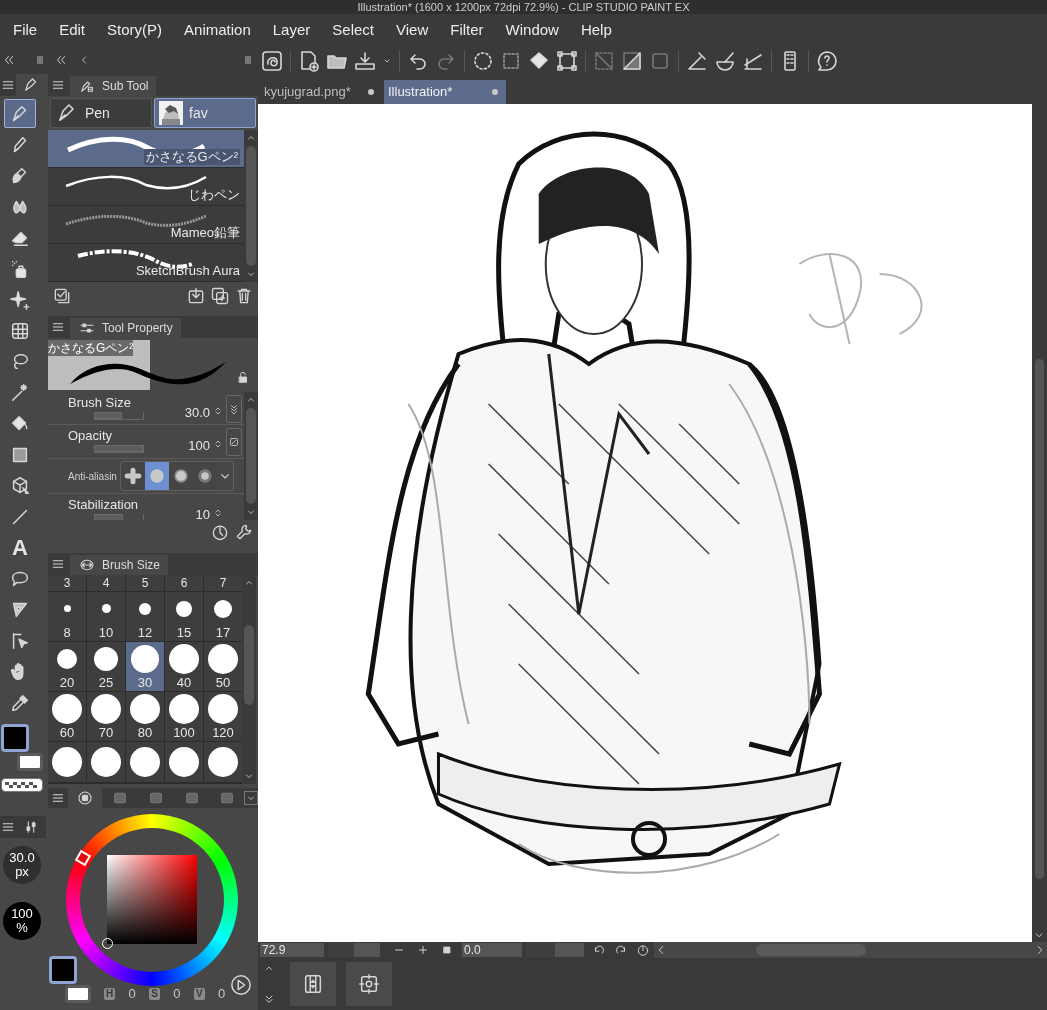 Image resolution: width=1047 pixels, height=1010 pixels. I want to click on app-logo-icon, so click(272, 61).